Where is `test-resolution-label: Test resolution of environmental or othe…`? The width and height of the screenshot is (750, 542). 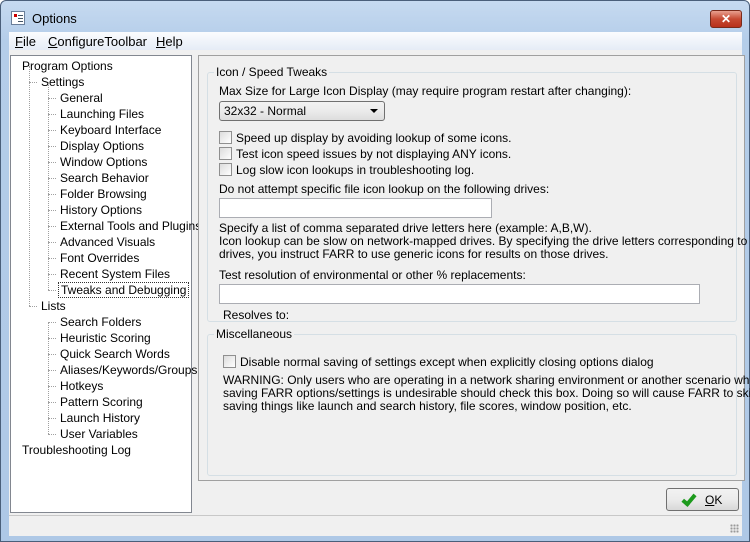 test-resolution-label: Test resolution of environmental or othe… is located at coordinates (372, 275).